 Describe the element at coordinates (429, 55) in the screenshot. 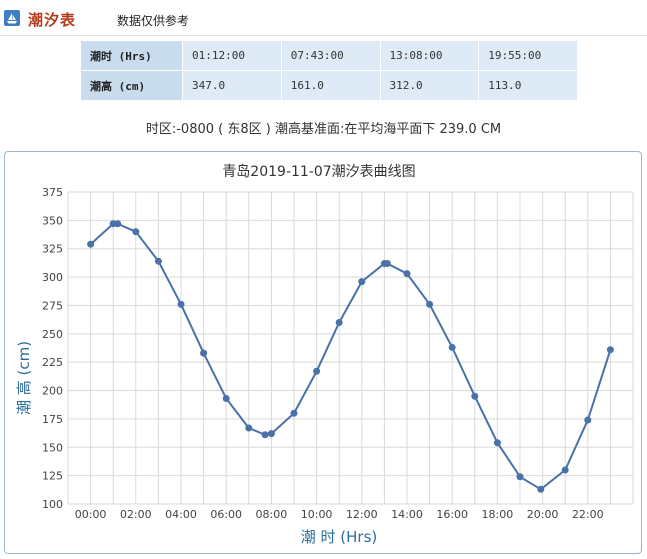

I see `table-cell: 13:08:00` at that location.